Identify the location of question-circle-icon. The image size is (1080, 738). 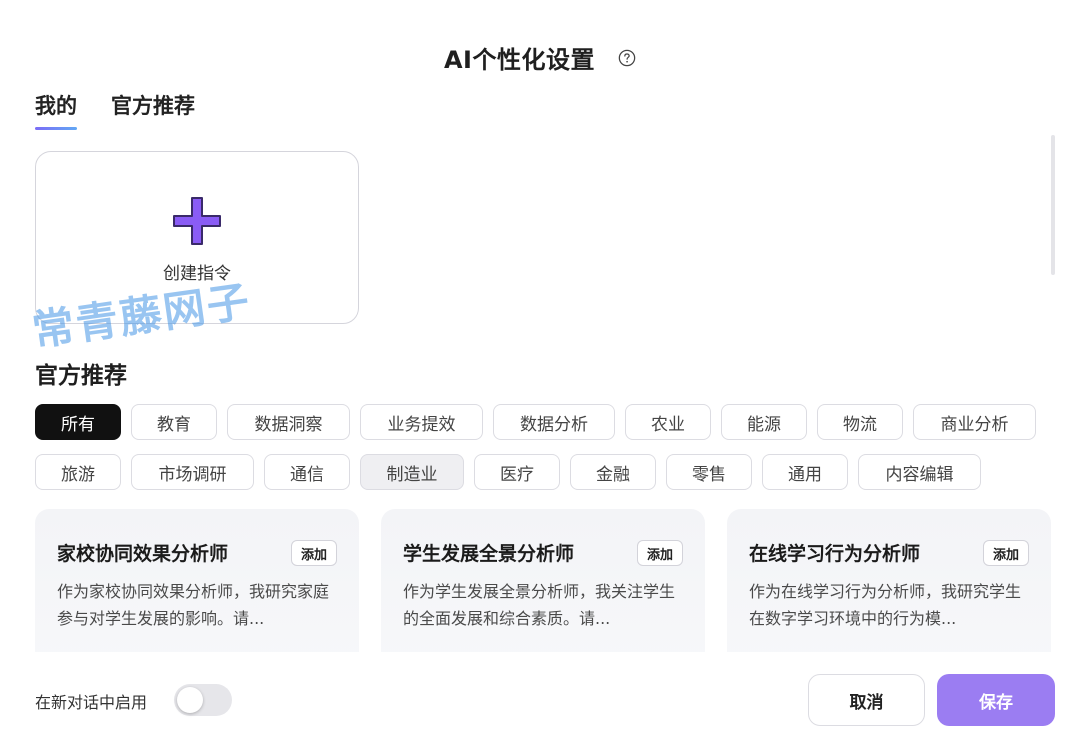
(627, 58).